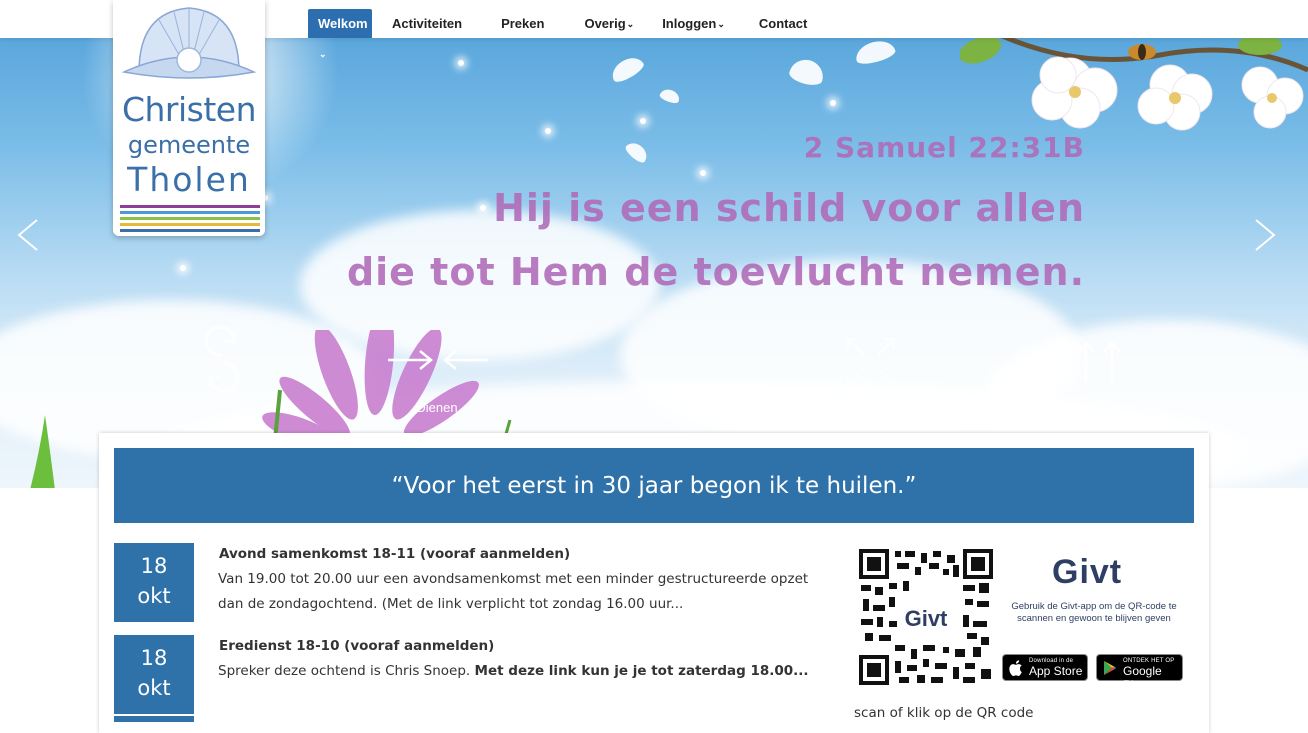  Describe the element at coordinates (154, 719) in the screenshot. I see `event-date` at that location.